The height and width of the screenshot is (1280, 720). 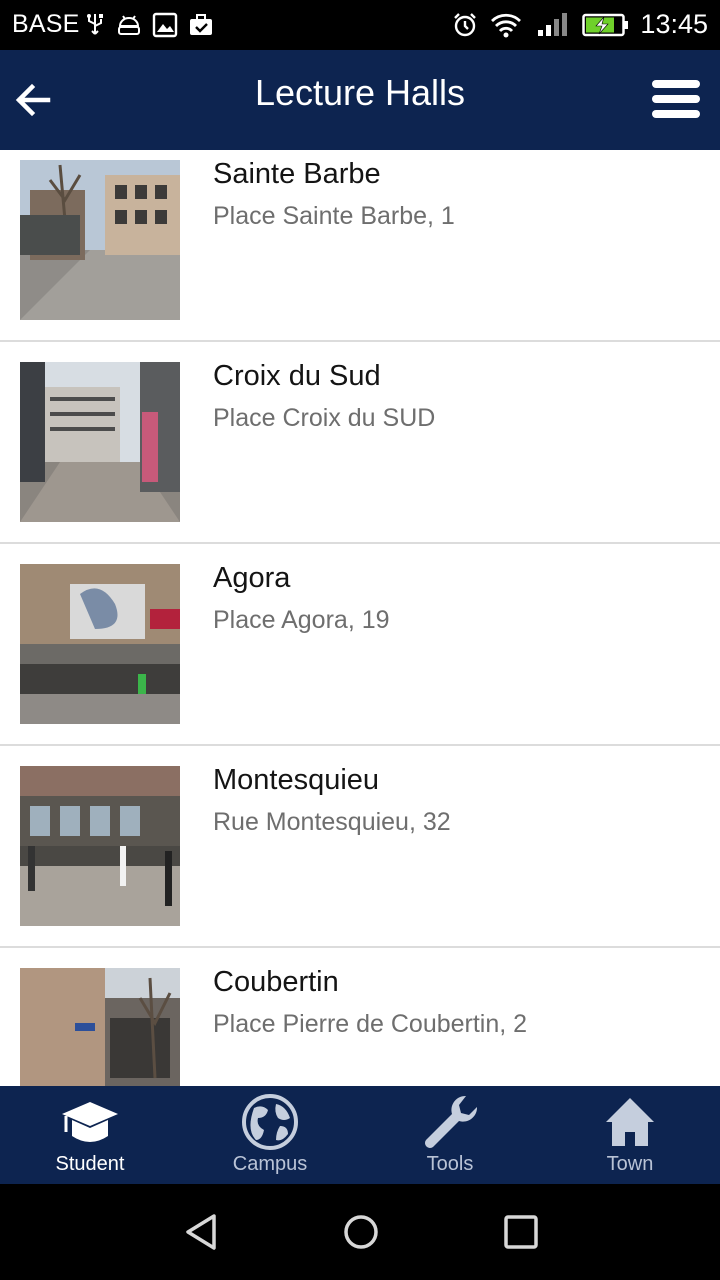 I want to click on alarm-icon, so click(x=465, y=25).